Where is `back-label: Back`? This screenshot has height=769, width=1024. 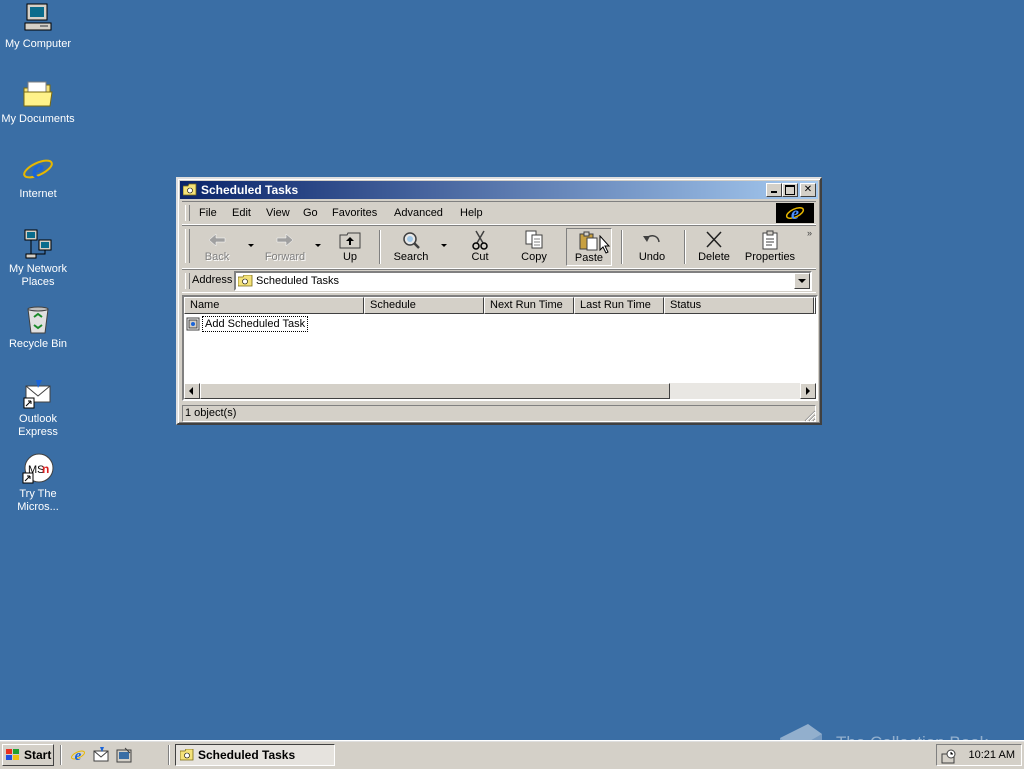
back-label: Back is located at coordinates (217, 257).